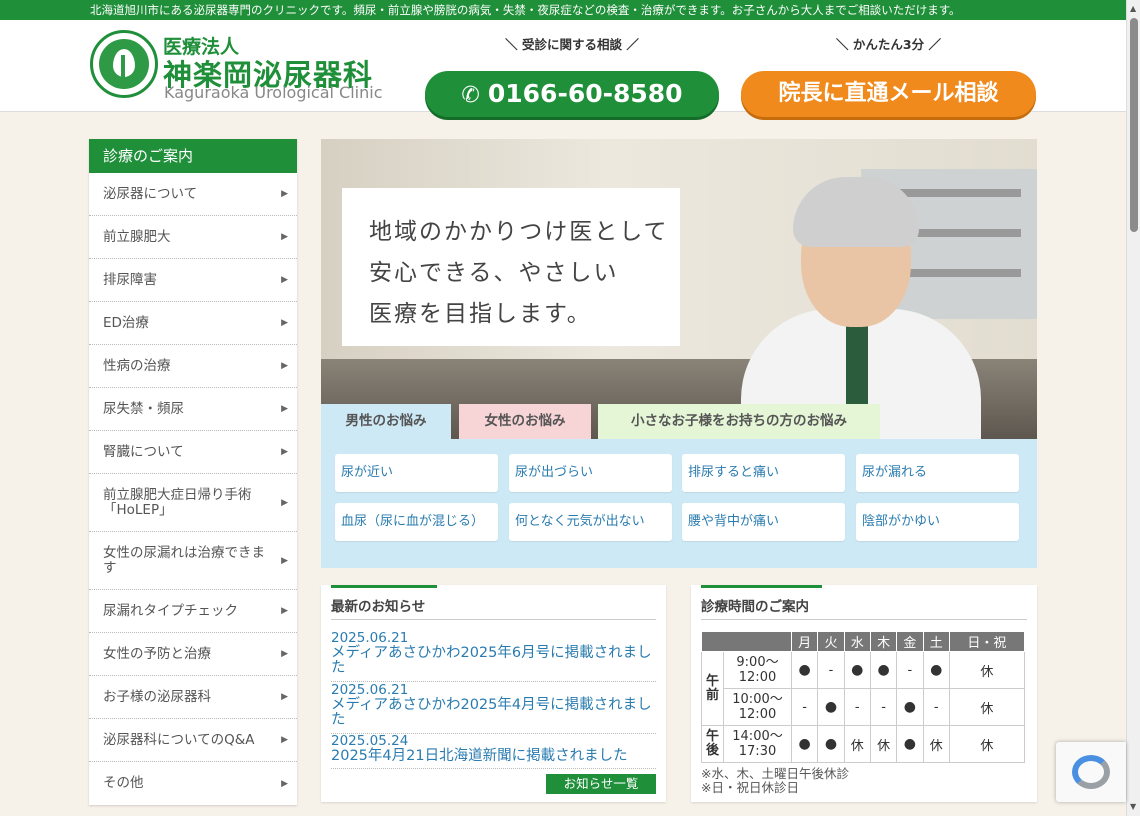 The width and height of the screenshot is (1140, 816). What do you see at coordinates (936, 641) in the screenshot?
I see `day-header: 土` at bounding box center [936, 641].